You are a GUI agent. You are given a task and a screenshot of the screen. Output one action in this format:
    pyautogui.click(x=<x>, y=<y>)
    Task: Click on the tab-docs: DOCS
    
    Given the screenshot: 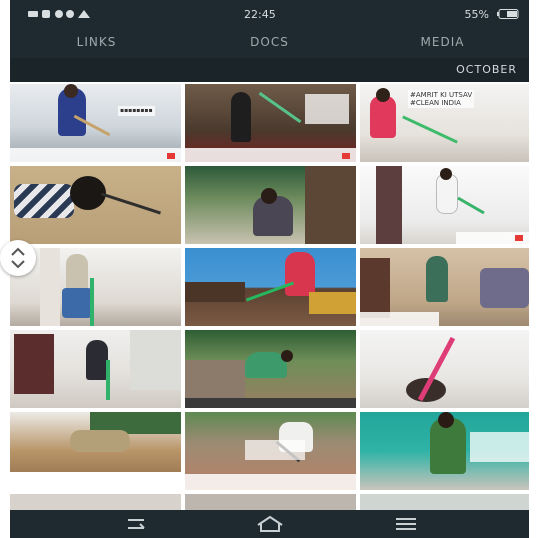 What is the action you would take?
    pyautogui.click(x=269, y=43)
    